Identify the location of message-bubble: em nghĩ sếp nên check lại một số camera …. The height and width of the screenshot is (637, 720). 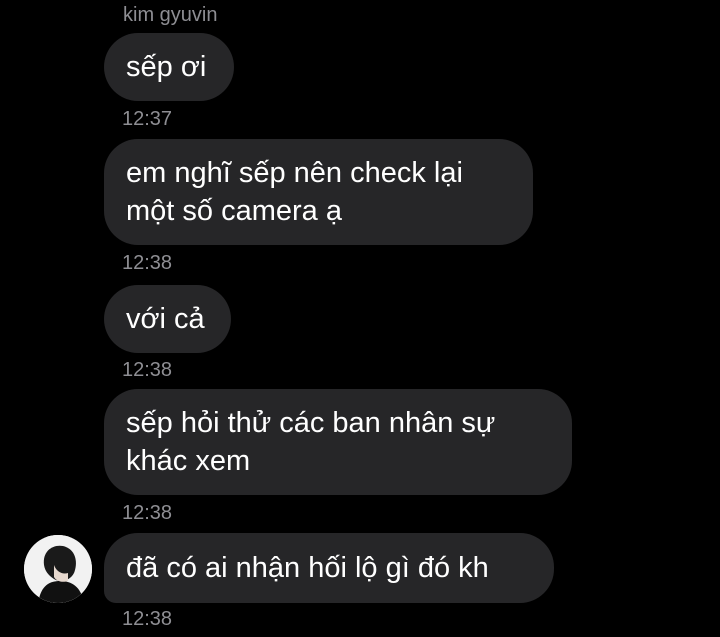
(318, 192).